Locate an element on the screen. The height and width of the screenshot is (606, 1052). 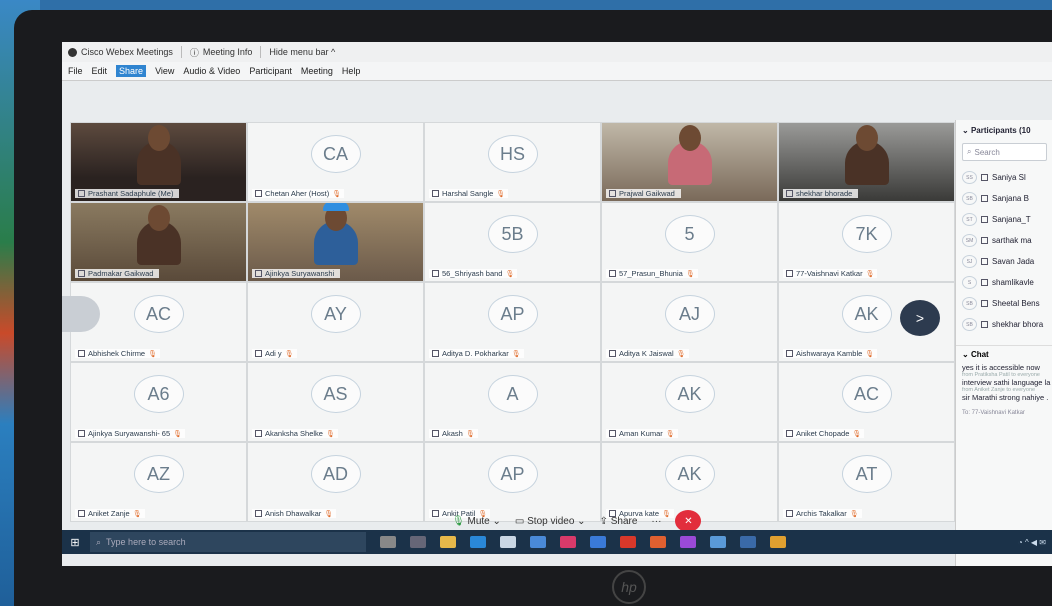
chat-recipient: To: 77-Vaishnavi Katkar is located at coordinates (1004, 413).